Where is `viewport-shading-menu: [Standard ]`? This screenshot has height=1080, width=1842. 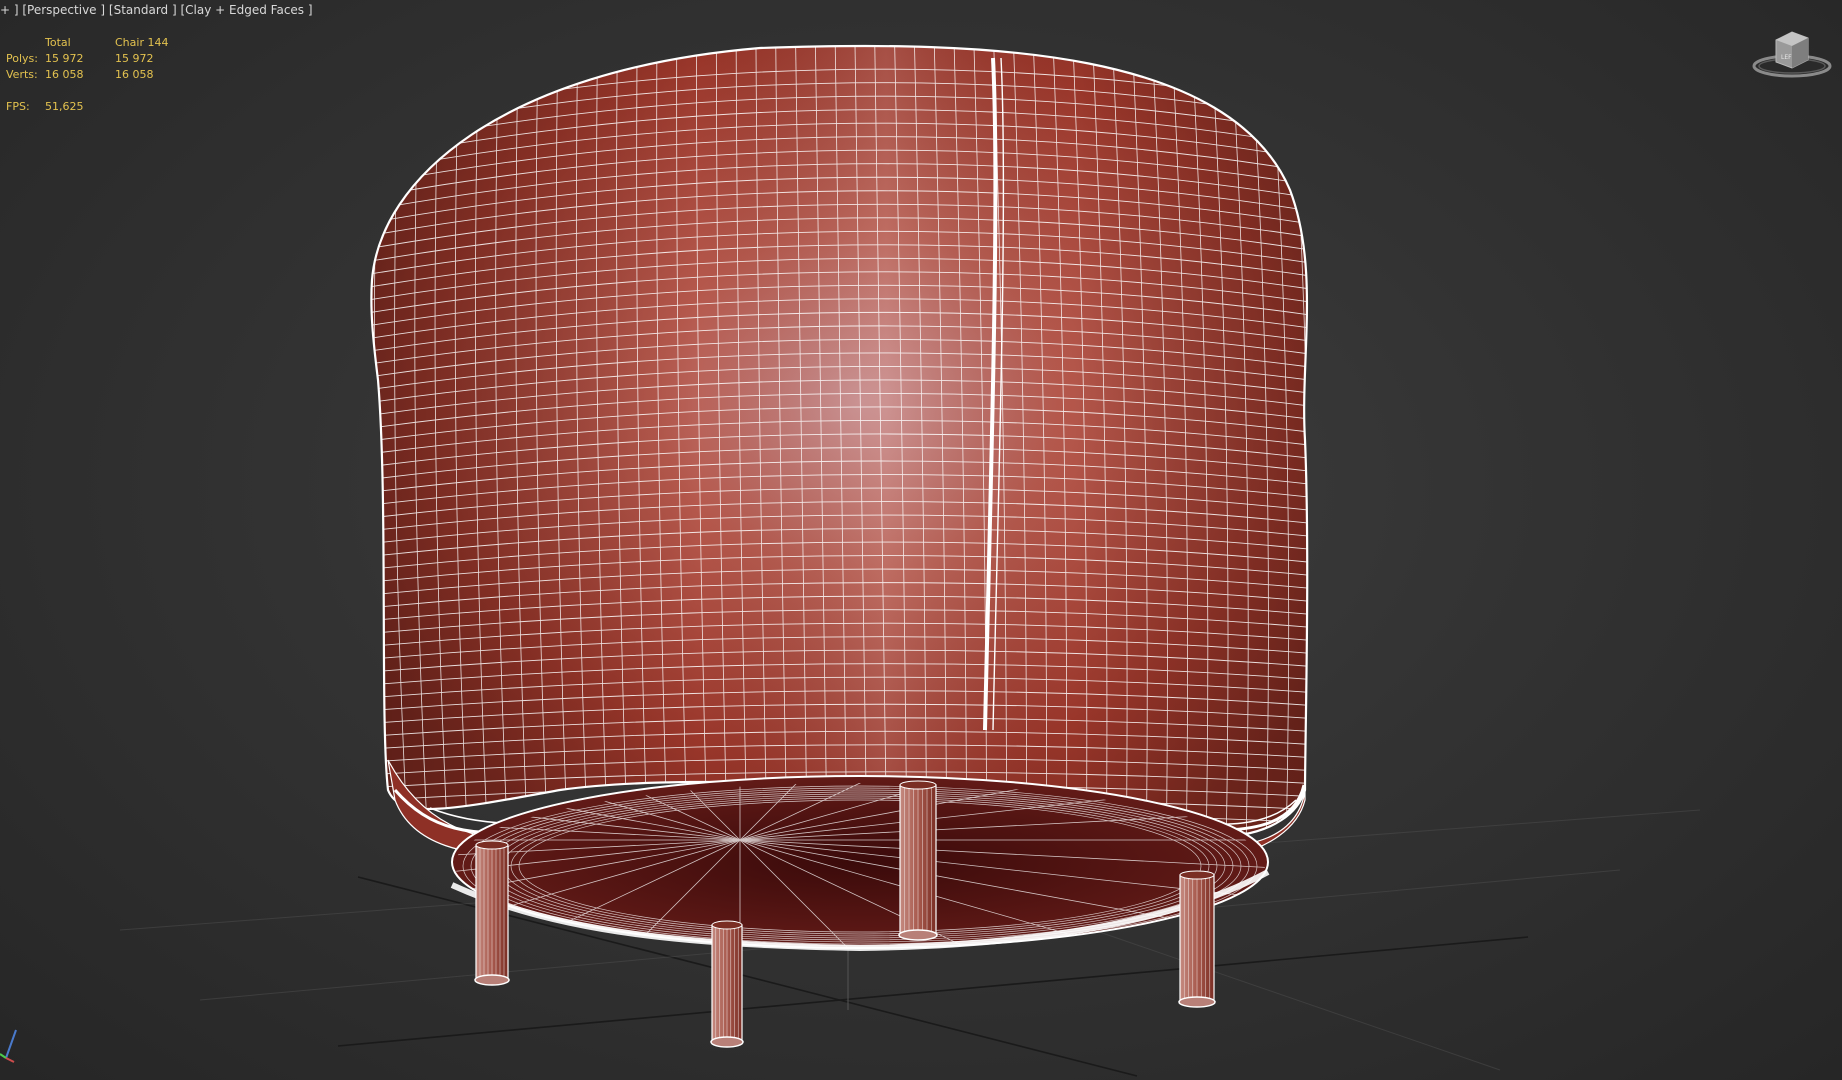 viewport-shading-menu: [Standard ] is located at coordinates (143, 10).